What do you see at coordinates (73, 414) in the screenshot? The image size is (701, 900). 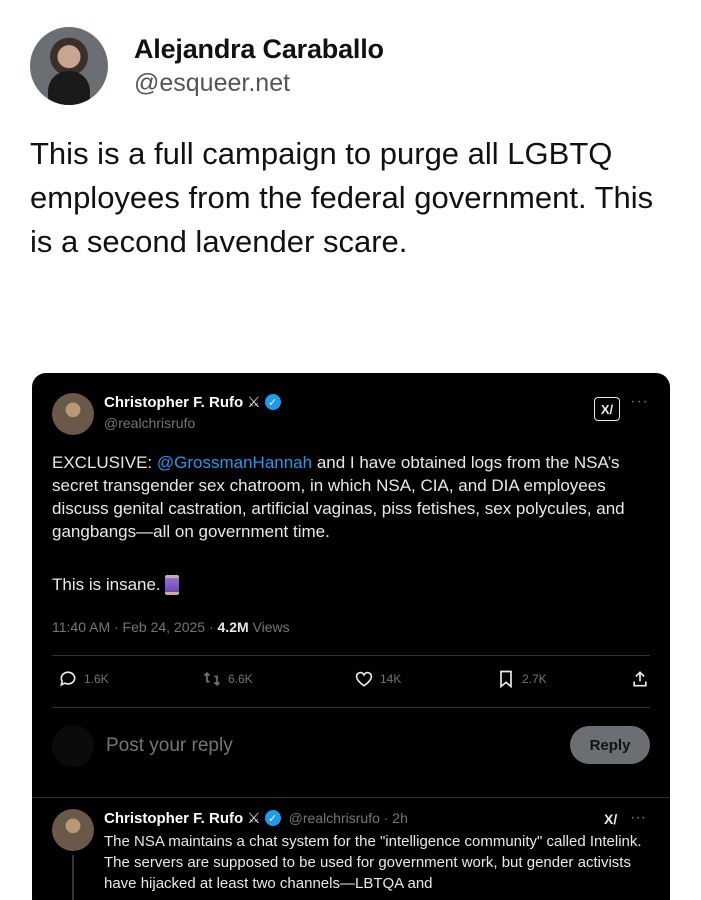 I see `tweet-author-avatar` at bounding box center [73, 414].